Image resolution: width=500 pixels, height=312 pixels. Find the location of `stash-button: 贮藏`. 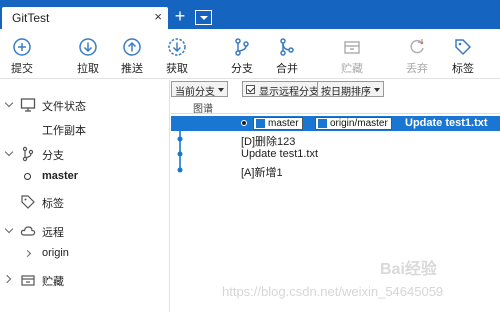

stash-button: 贮藏 is located at coordinates (352, 54).